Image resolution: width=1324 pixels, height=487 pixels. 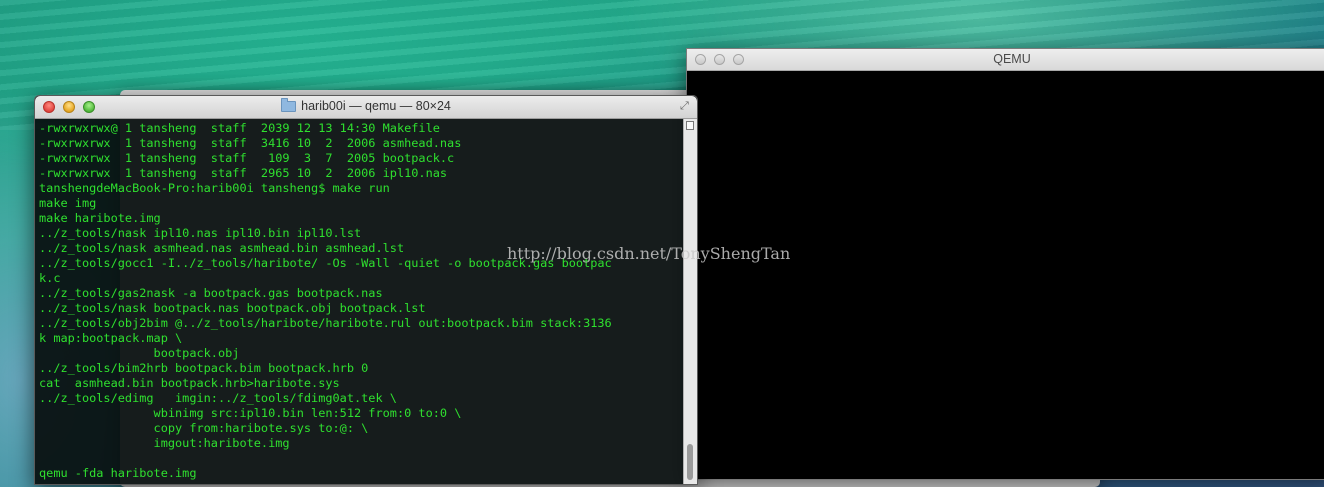 I want to click on split-pane-icon, so click(x=690, y=125).